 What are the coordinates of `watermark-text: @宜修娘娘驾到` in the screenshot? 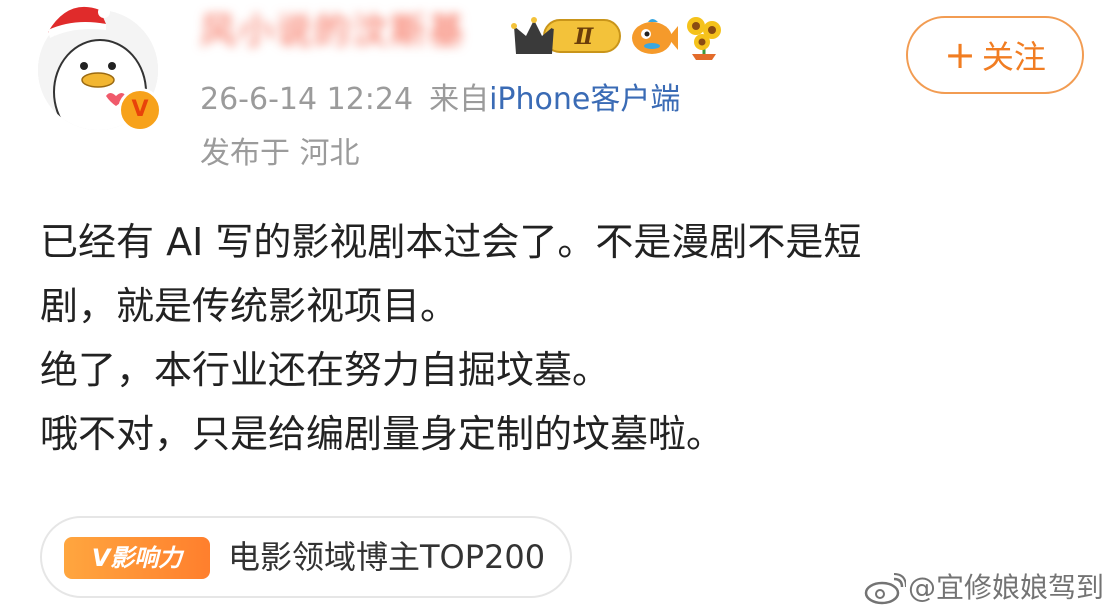 It's located at (1005, 587).